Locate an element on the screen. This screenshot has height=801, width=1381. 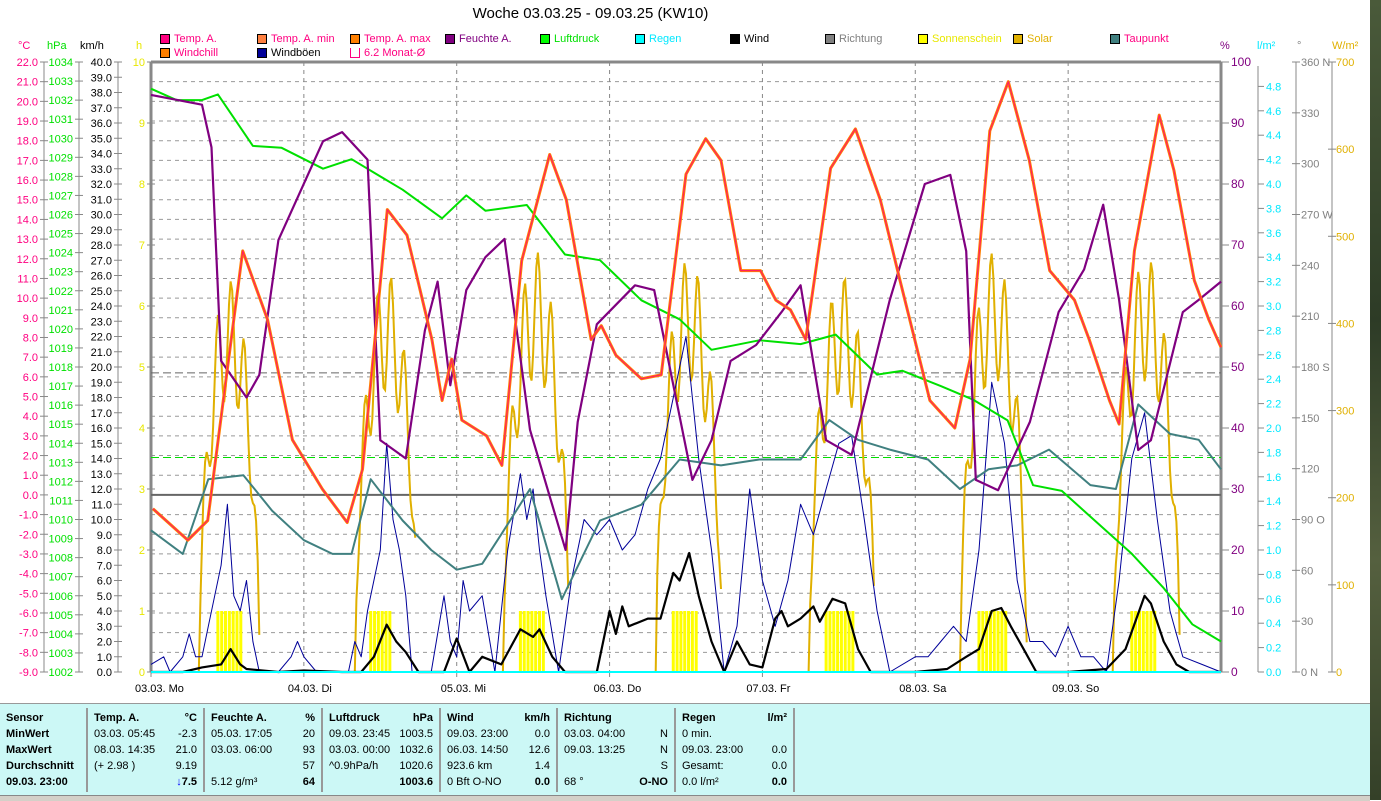
temp-tick-label: 7.0 is located at coordinates (30, 358).